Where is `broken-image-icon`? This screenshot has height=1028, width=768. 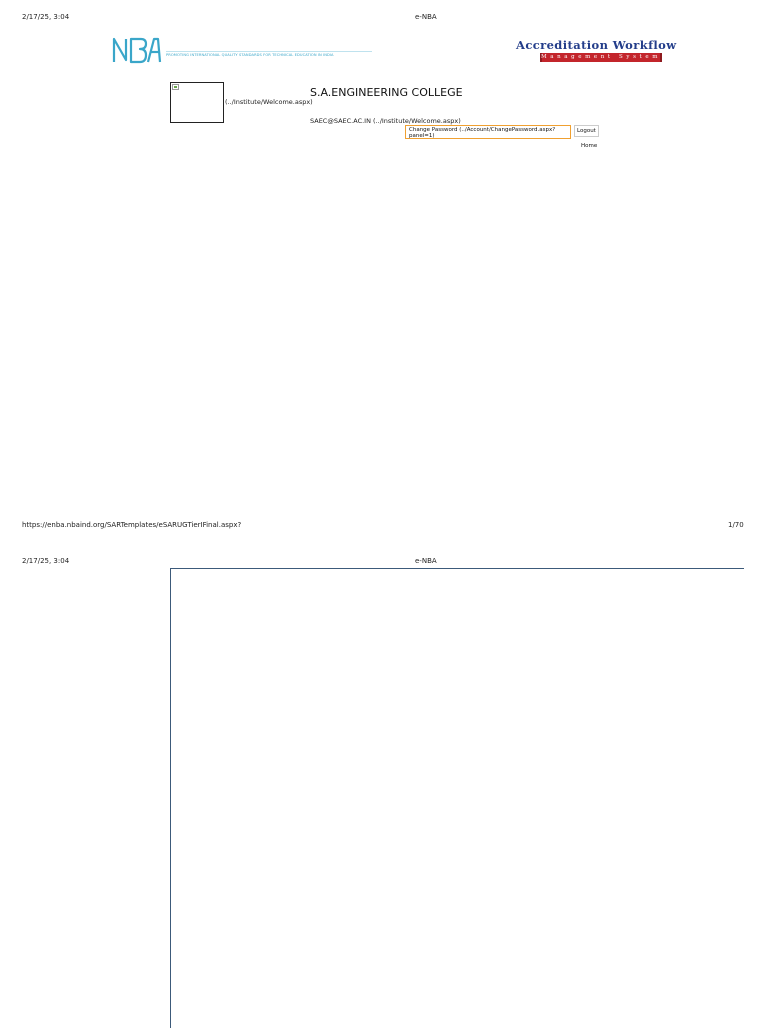 broken-image-icon is located at coordinates (175, 87).